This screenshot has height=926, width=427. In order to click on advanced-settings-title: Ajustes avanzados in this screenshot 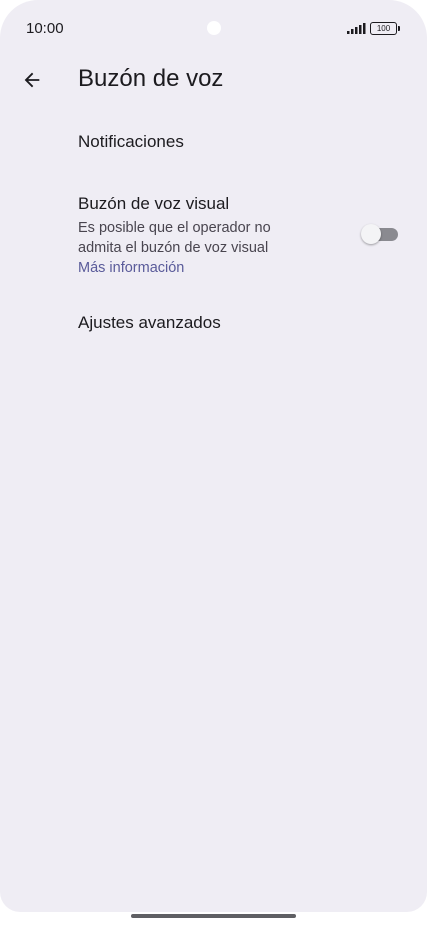, I will do `click(149, 322)`.